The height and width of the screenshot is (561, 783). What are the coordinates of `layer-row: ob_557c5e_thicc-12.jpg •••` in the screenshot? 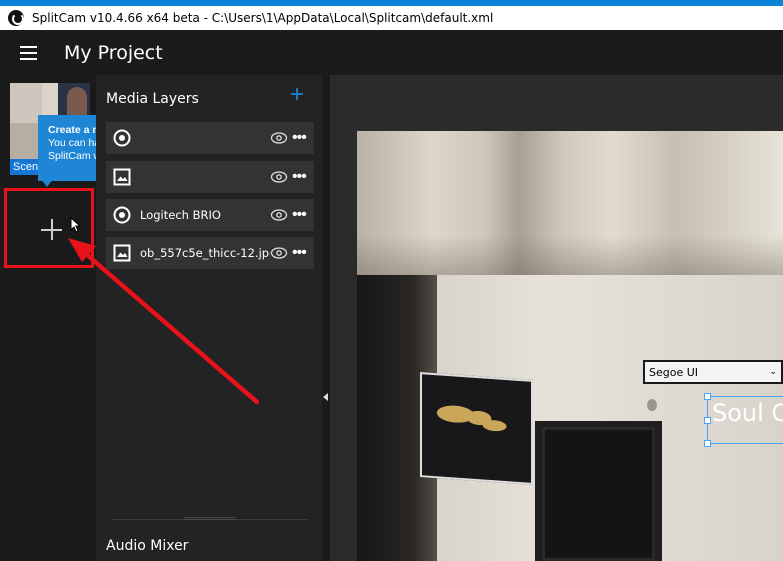 It's located at (210, 253).